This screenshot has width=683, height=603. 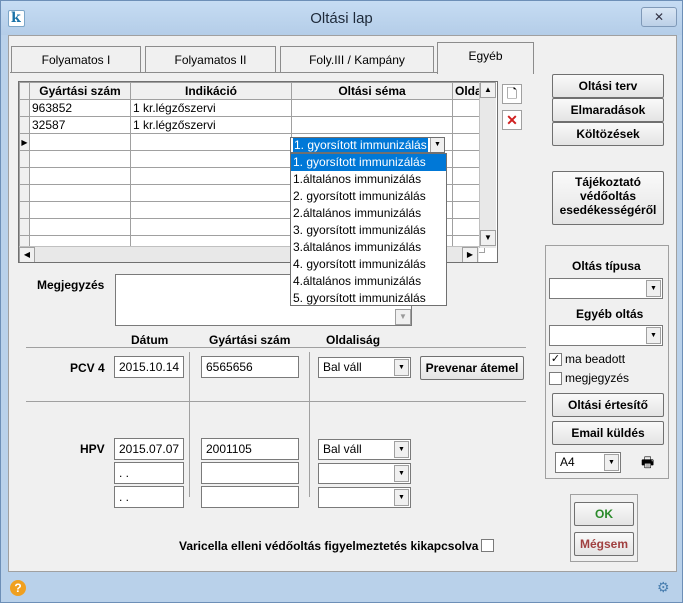 I want to click on status-bar: ? ⚙, so click(x=341, y=588).